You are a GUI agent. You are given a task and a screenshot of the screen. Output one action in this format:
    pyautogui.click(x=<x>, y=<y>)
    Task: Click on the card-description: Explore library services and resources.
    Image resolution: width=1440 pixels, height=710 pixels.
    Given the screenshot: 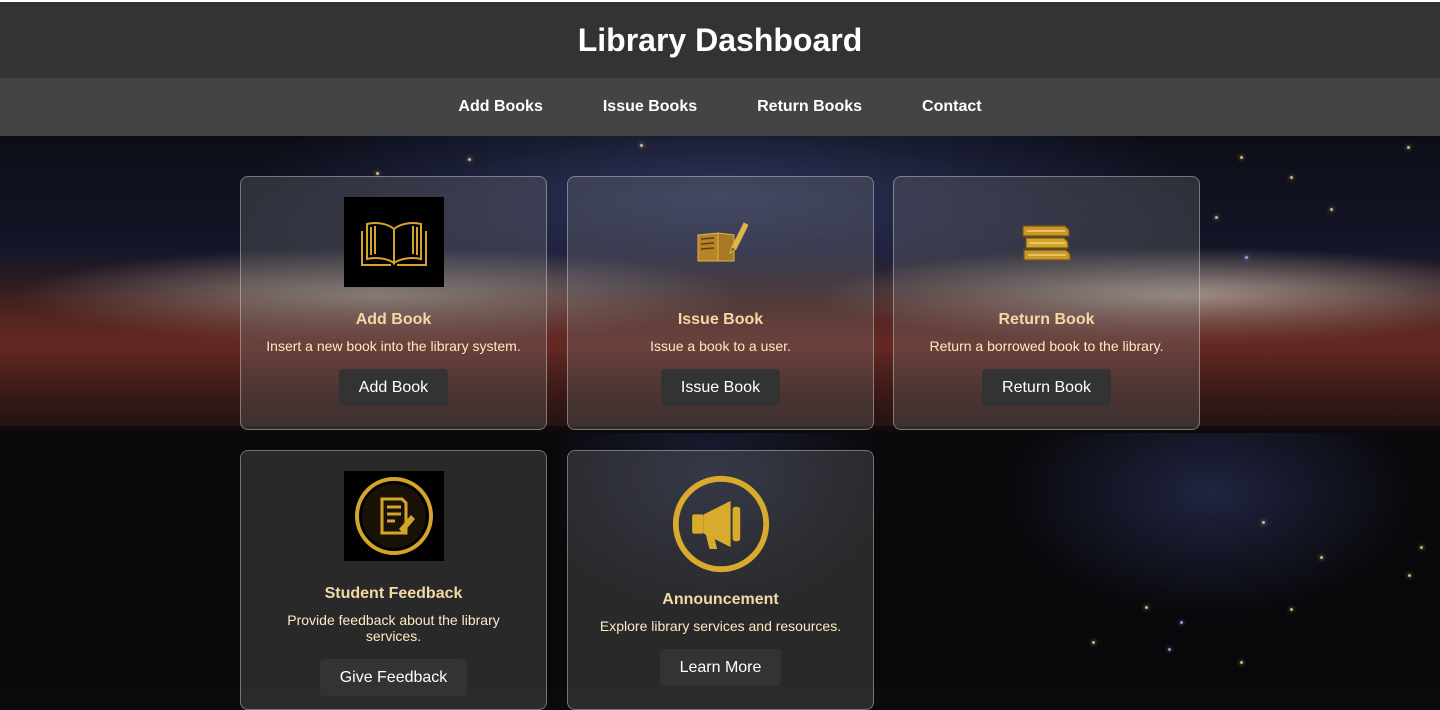 What is the action you would take?
    pyautogui.click(x=720, y=626)
    